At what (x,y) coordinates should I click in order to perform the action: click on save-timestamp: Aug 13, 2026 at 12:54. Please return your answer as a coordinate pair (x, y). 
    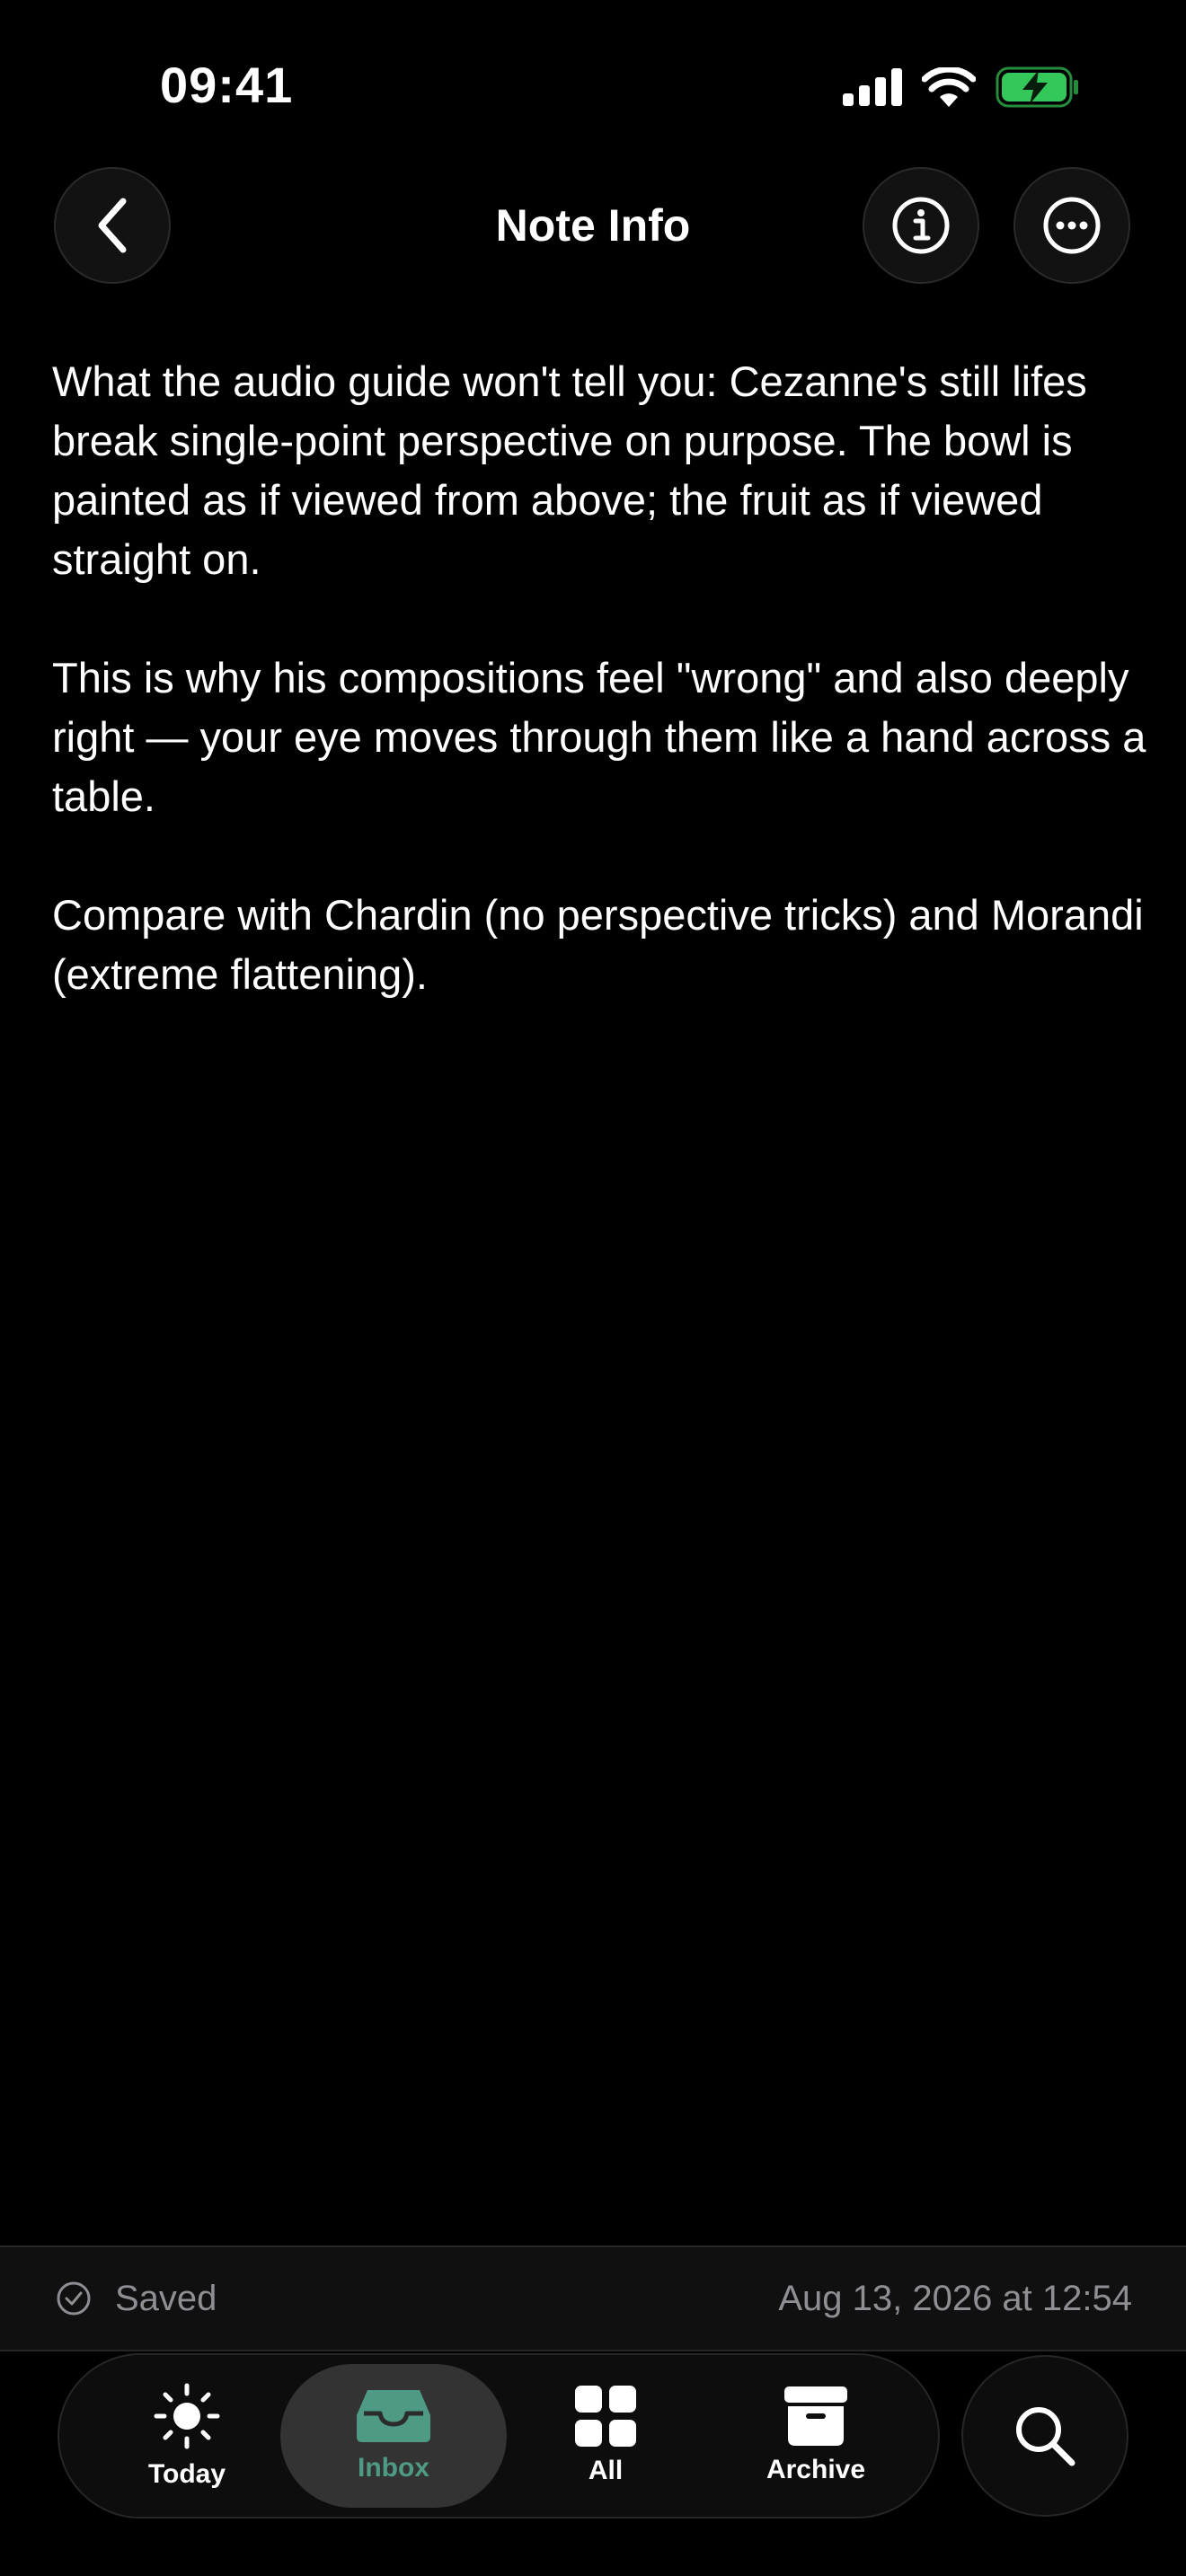
    Looking at the image, I should click on (955, 2298).